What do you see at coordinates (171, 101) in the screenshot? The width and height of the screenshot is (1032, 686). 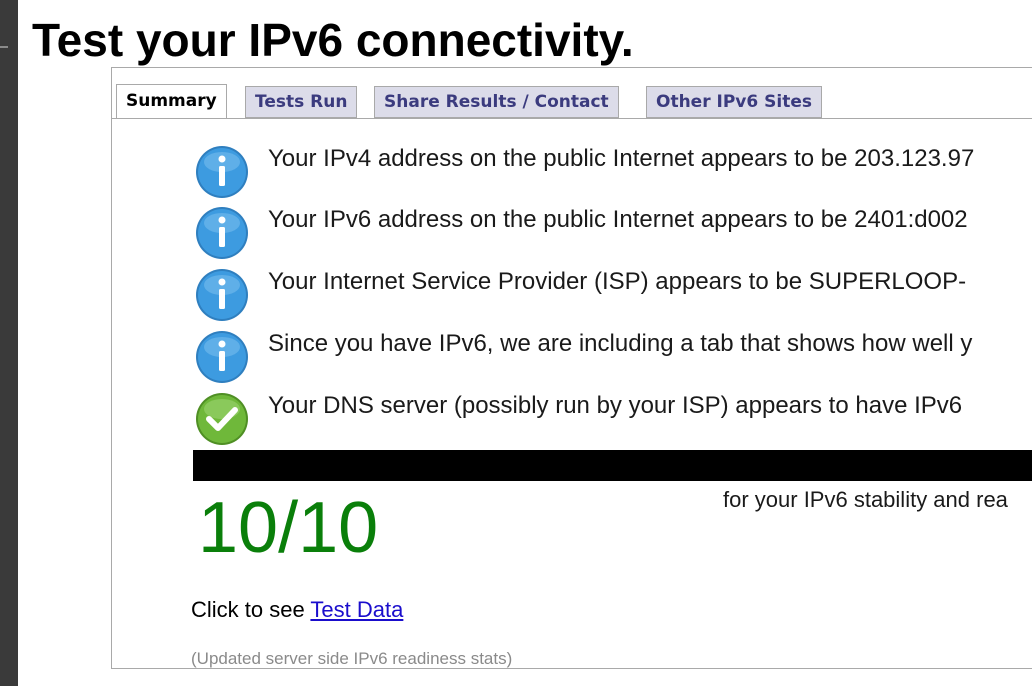 I see `tab-summary: Summary` at bounding box center [171, 101].